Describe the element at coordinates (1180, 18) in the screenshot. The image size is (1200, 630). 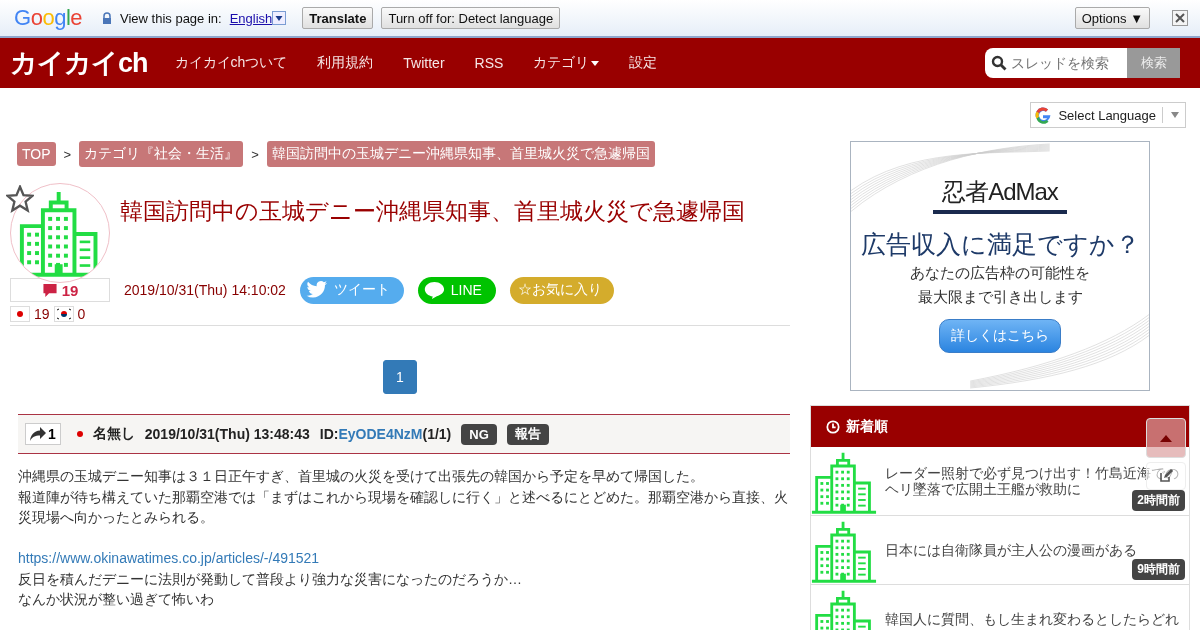
I see `close-icon` at that location.